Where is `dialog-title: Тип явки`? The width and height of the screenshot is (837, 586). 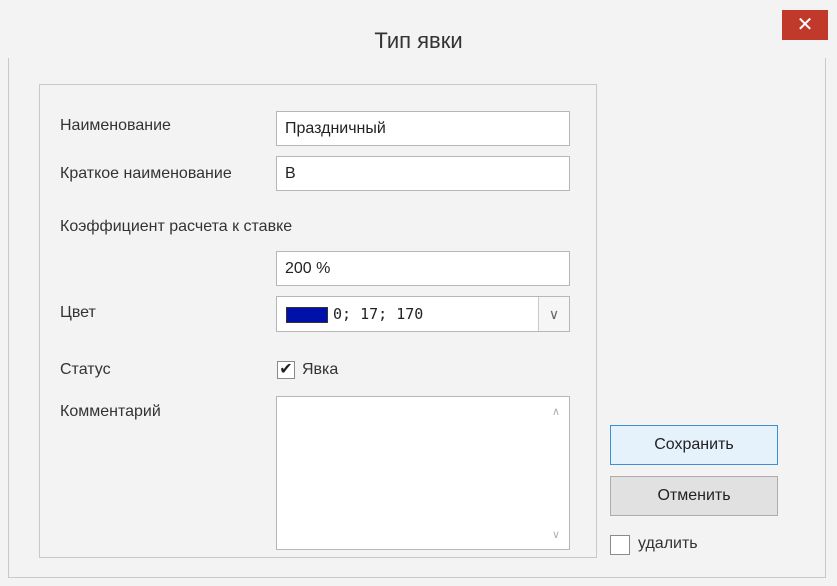
dialog-title: Тип явки is located at coordinates (418, 40).